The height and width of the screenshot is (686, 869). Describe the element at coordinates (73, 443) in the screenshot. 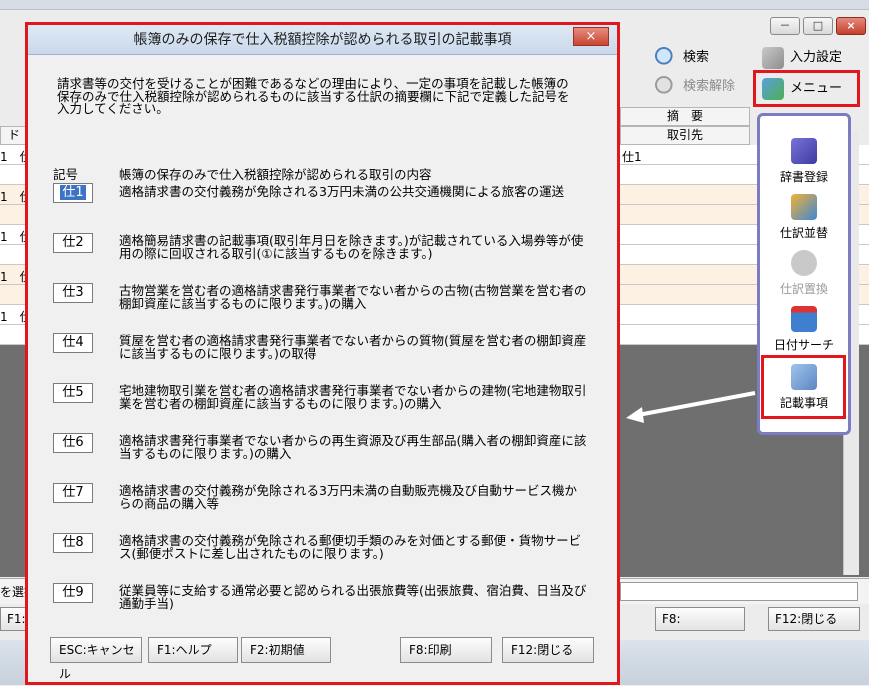

I see `code-item-6: 仕6` at that location.